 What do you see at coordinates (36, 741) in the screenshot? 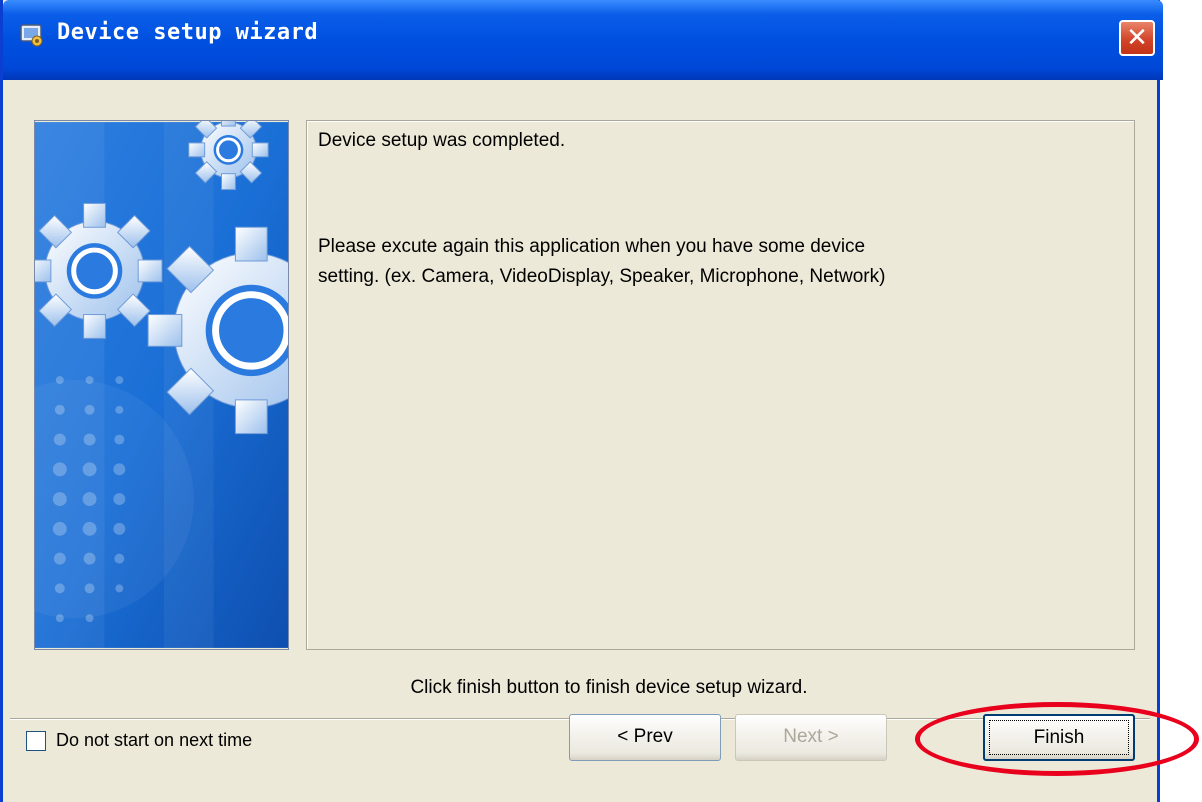
I see `checkbox-box` at bounding box center [36, 741].